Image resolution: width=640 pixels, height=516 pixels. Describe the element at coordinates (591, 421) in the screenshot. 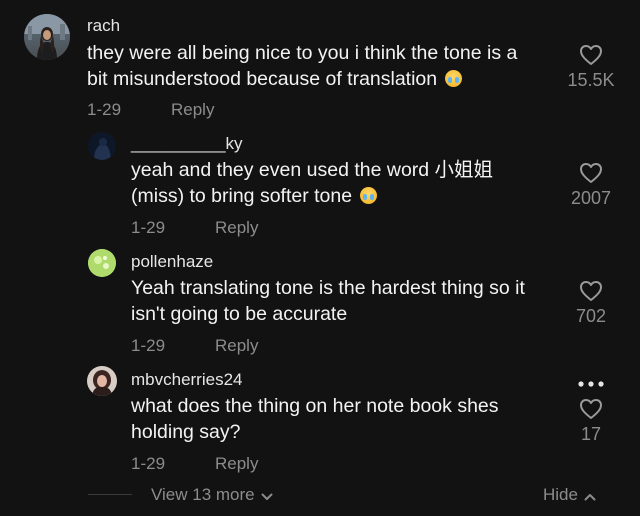

I see `like-button: 17` at that location.